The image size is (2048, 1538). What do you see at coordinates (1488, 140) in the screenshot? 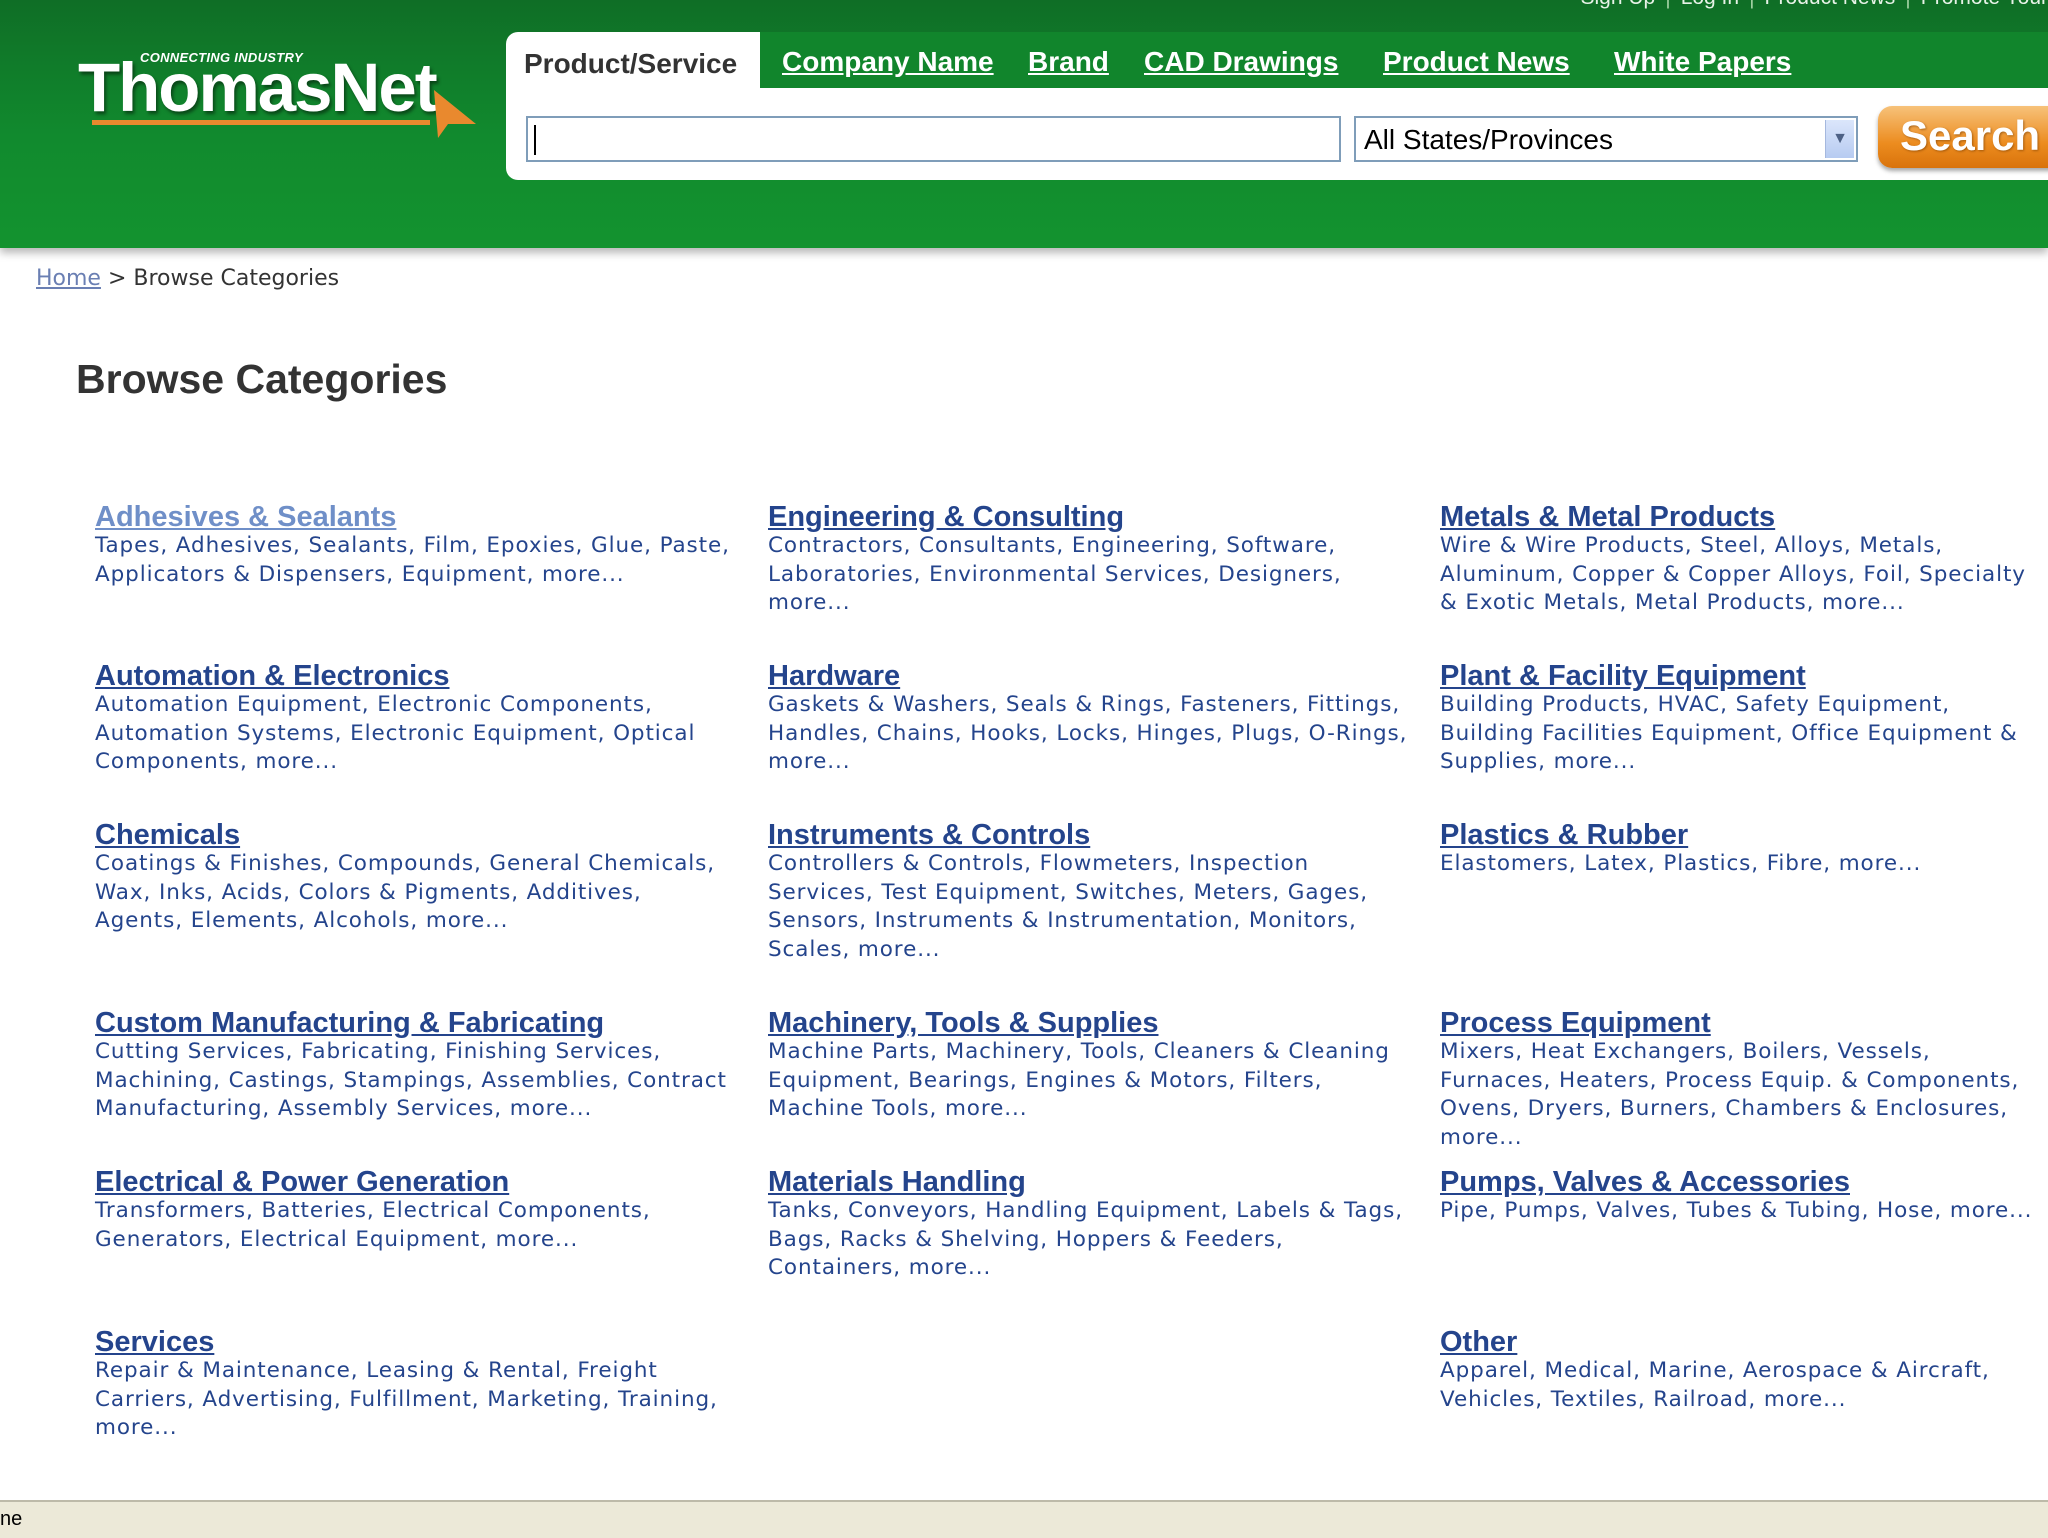
I see `state-select-value: All States/Provinces` at bounding box center [1488, 140].